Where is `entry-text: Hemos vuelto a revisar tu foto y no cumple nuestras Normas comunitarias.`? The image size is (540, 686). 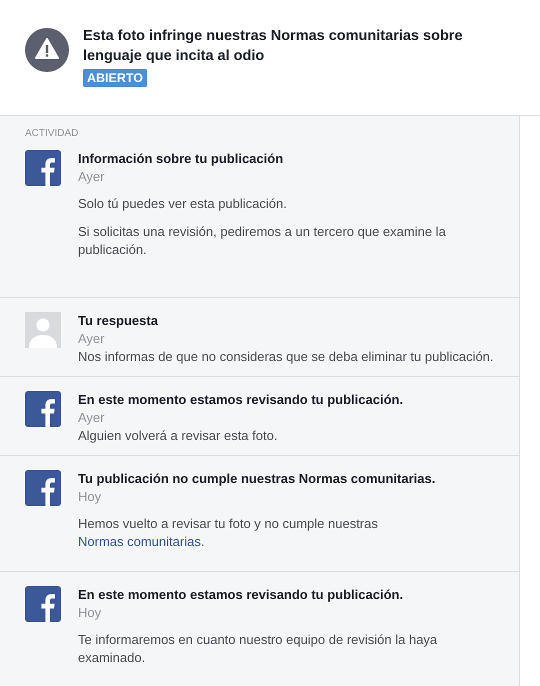 entry-text: Hemos vuelto a revisar tu foto y no cumple nuestras Normas comunitarias. is located at coordinates (228, 533).